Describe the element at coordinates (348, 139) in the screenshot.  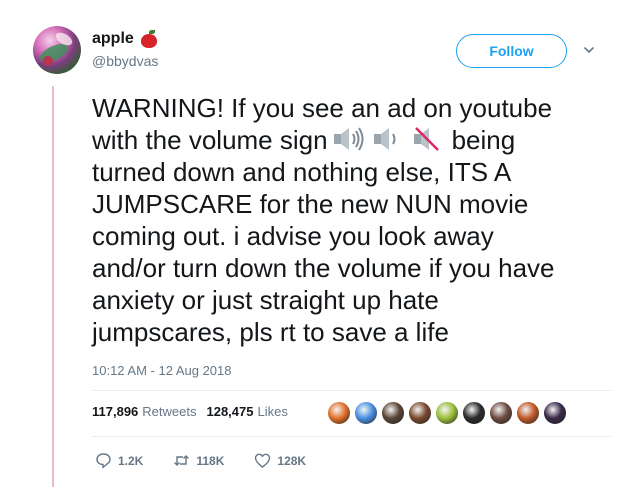
I see `speaker-high-volume-icon` at that location.